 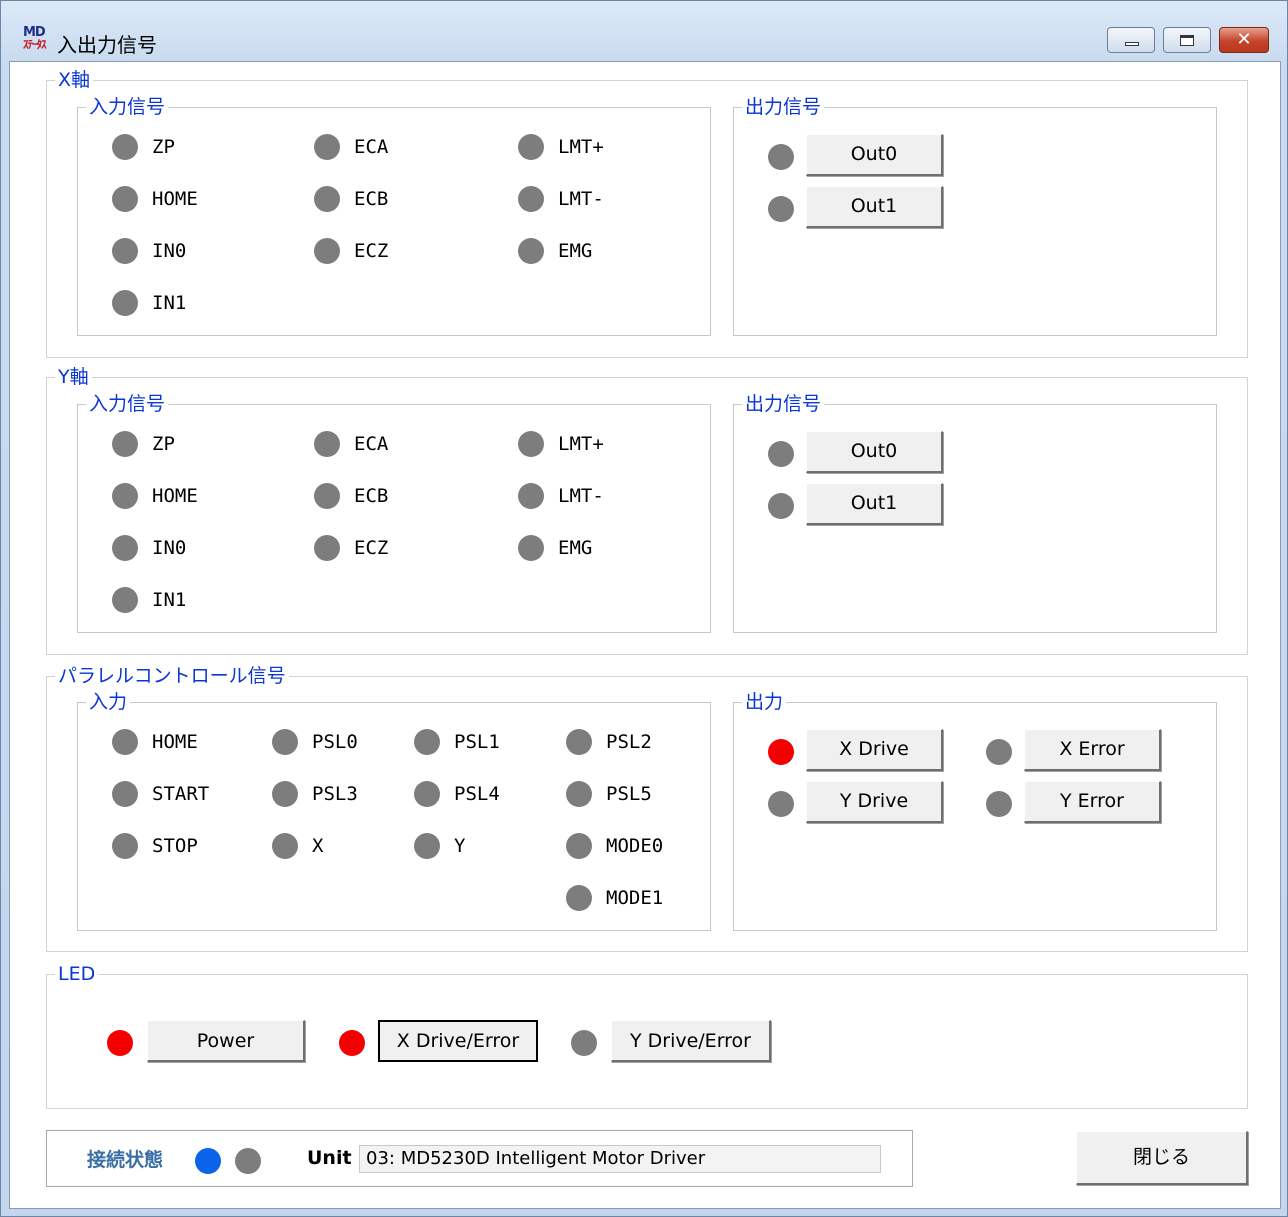 I want to click on y-input-label-lmt: LMT-, so click(x=581, y=496).